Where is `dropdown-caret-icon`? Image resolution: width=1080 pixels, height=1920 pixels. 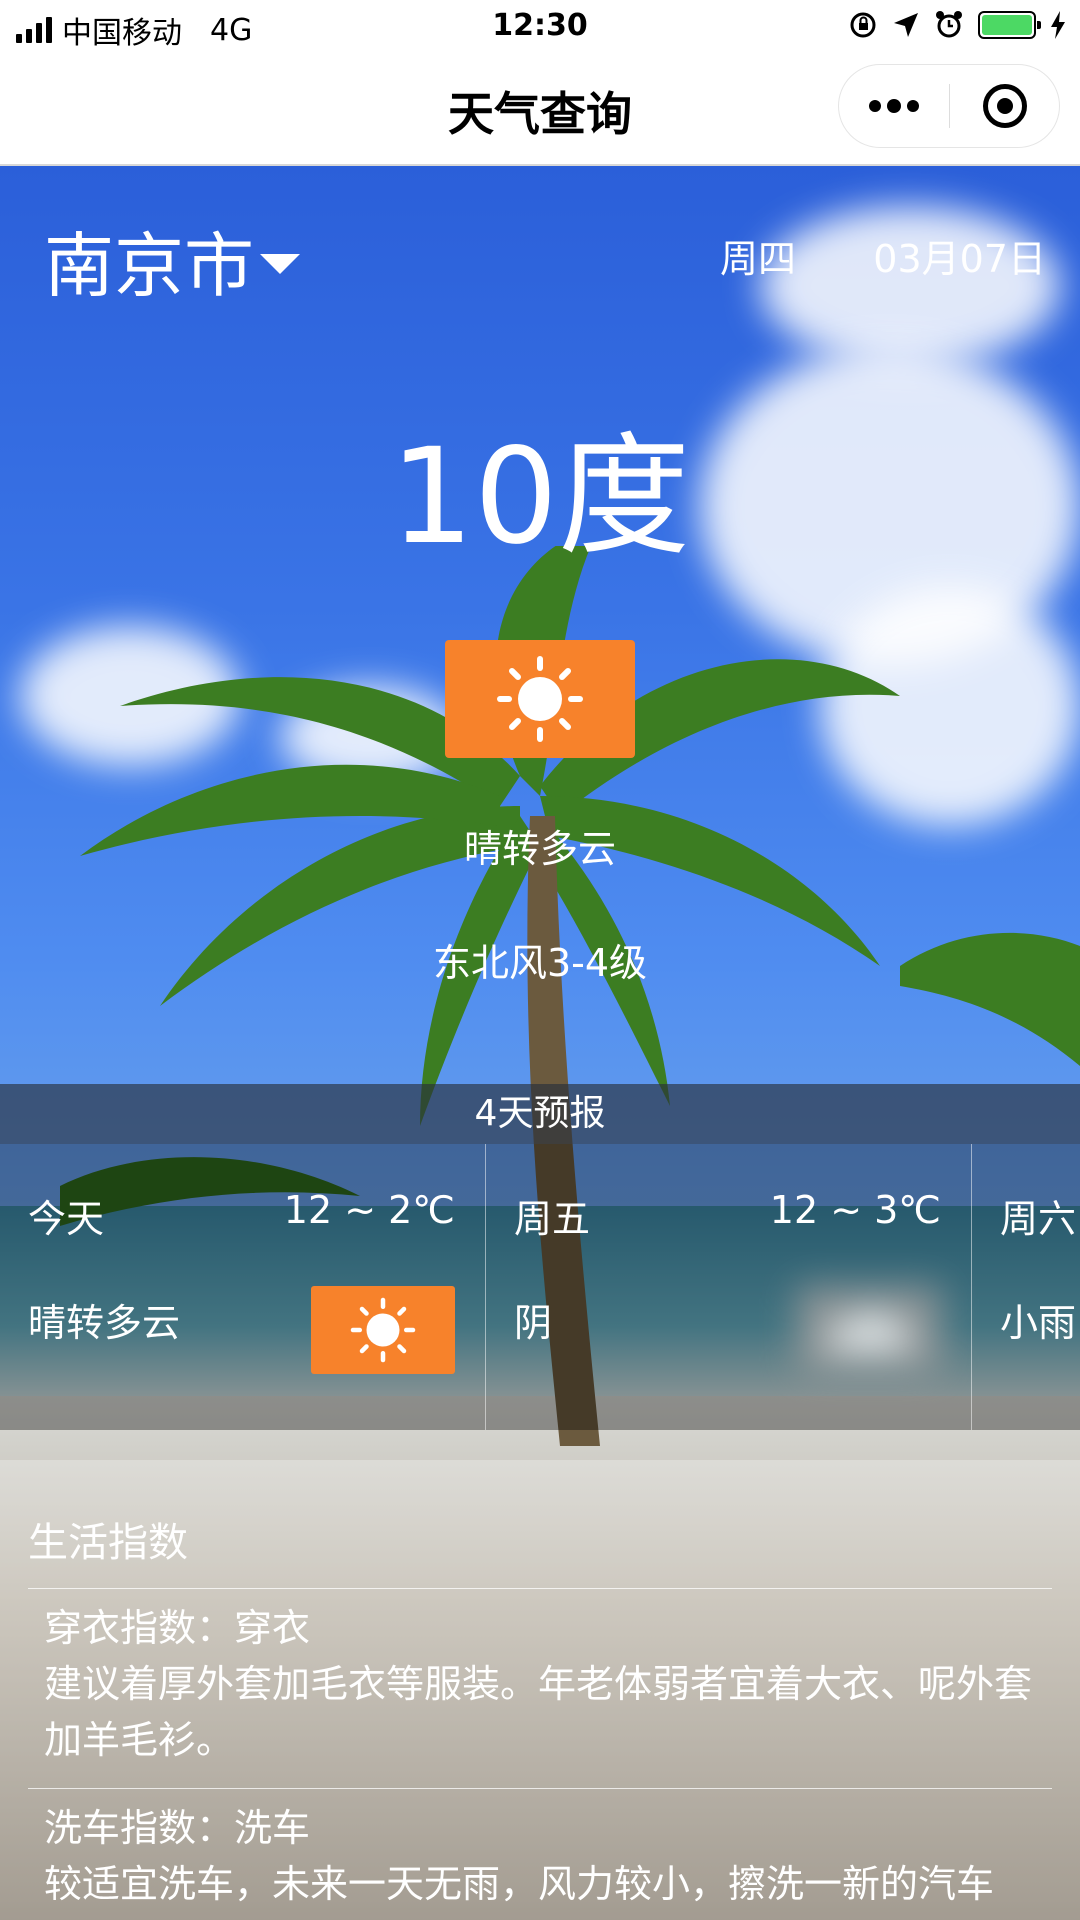 dropdown-caret-icon is located at coordinates (280, 263).